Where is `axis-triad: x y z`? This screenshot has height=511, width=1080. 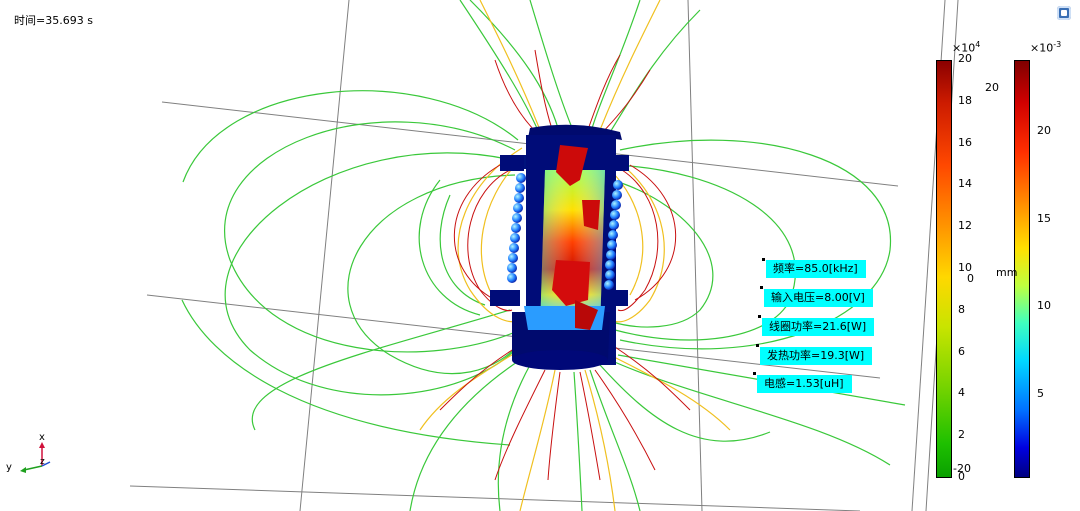 axis-triad: x y z is located at coordinates (36, 453).